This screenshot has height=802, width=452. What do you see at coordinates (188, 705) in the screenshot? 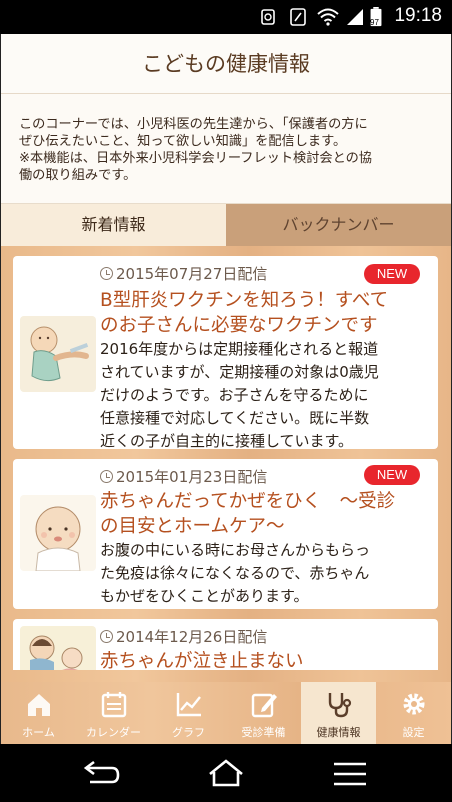
I see `graph-icon` at bounding box center [188, 705].